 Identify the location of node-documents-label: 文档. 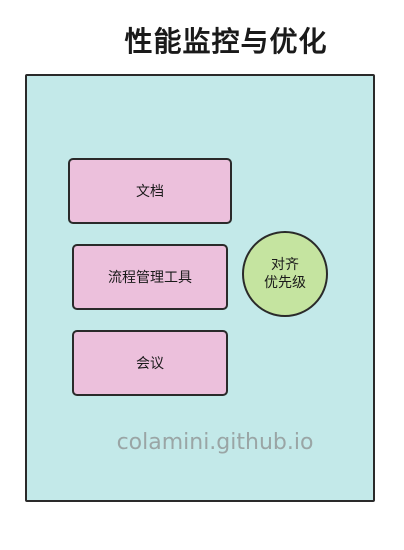
(150, 192).